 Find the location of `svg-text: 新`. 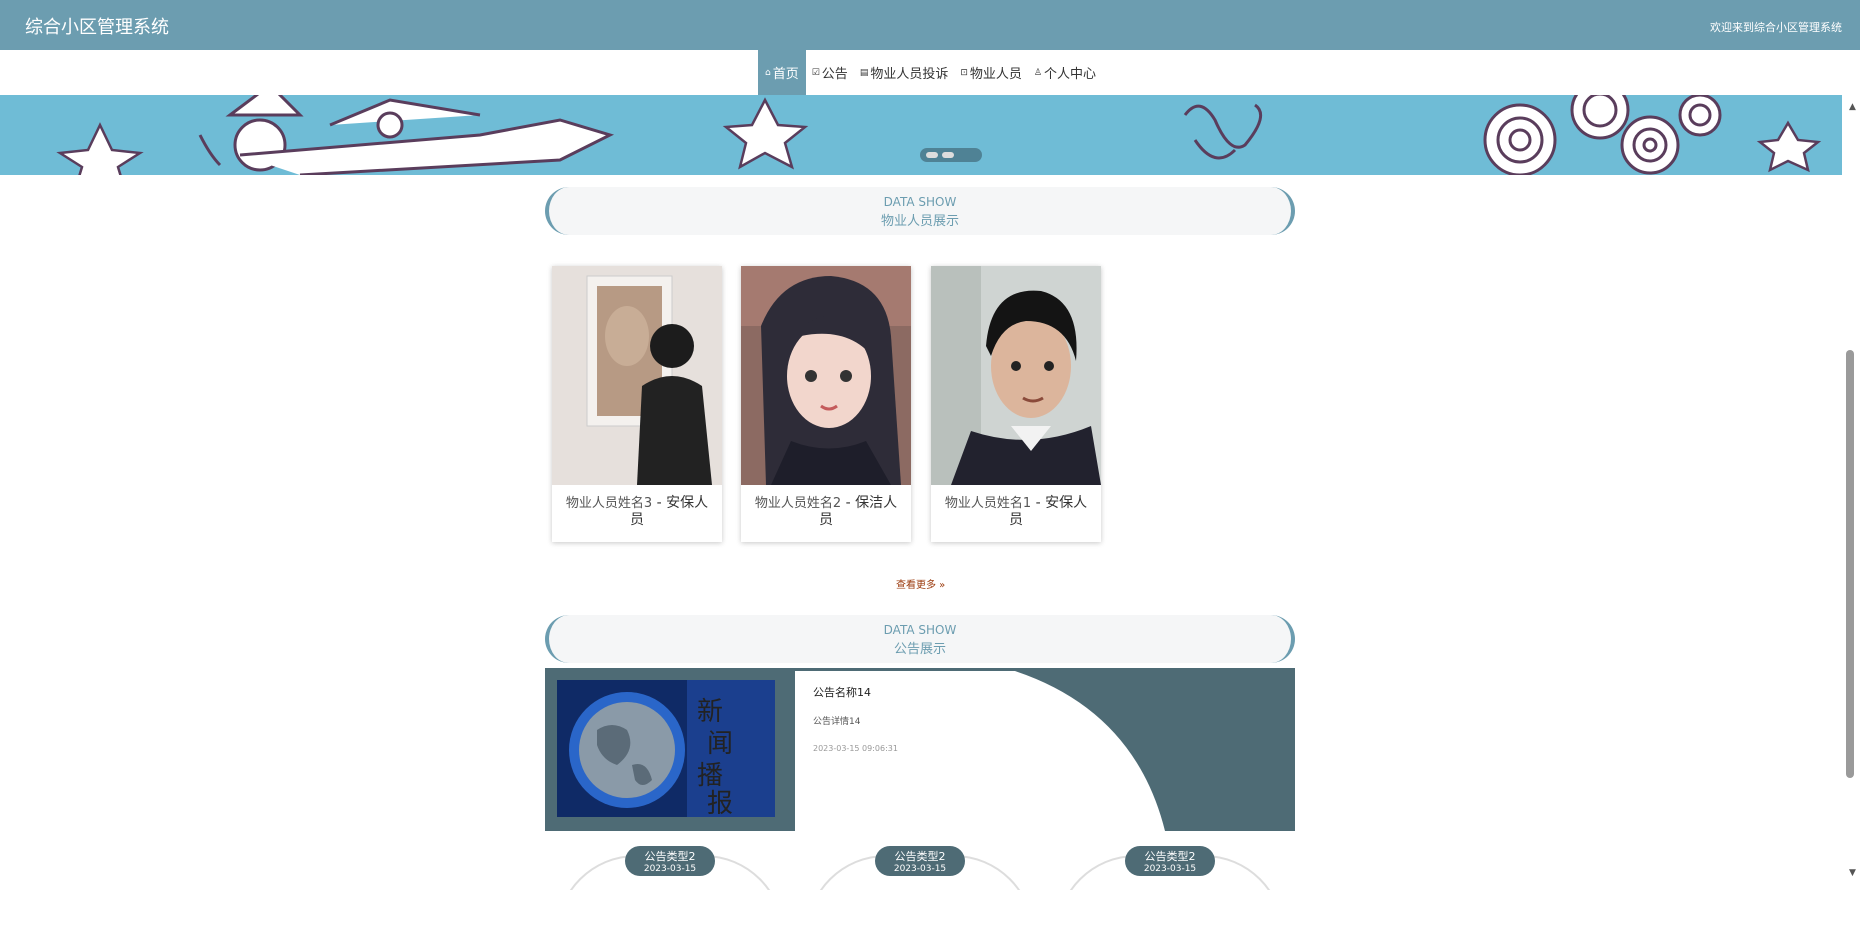

svg-text: 新 is located at coordinates (710, 712).